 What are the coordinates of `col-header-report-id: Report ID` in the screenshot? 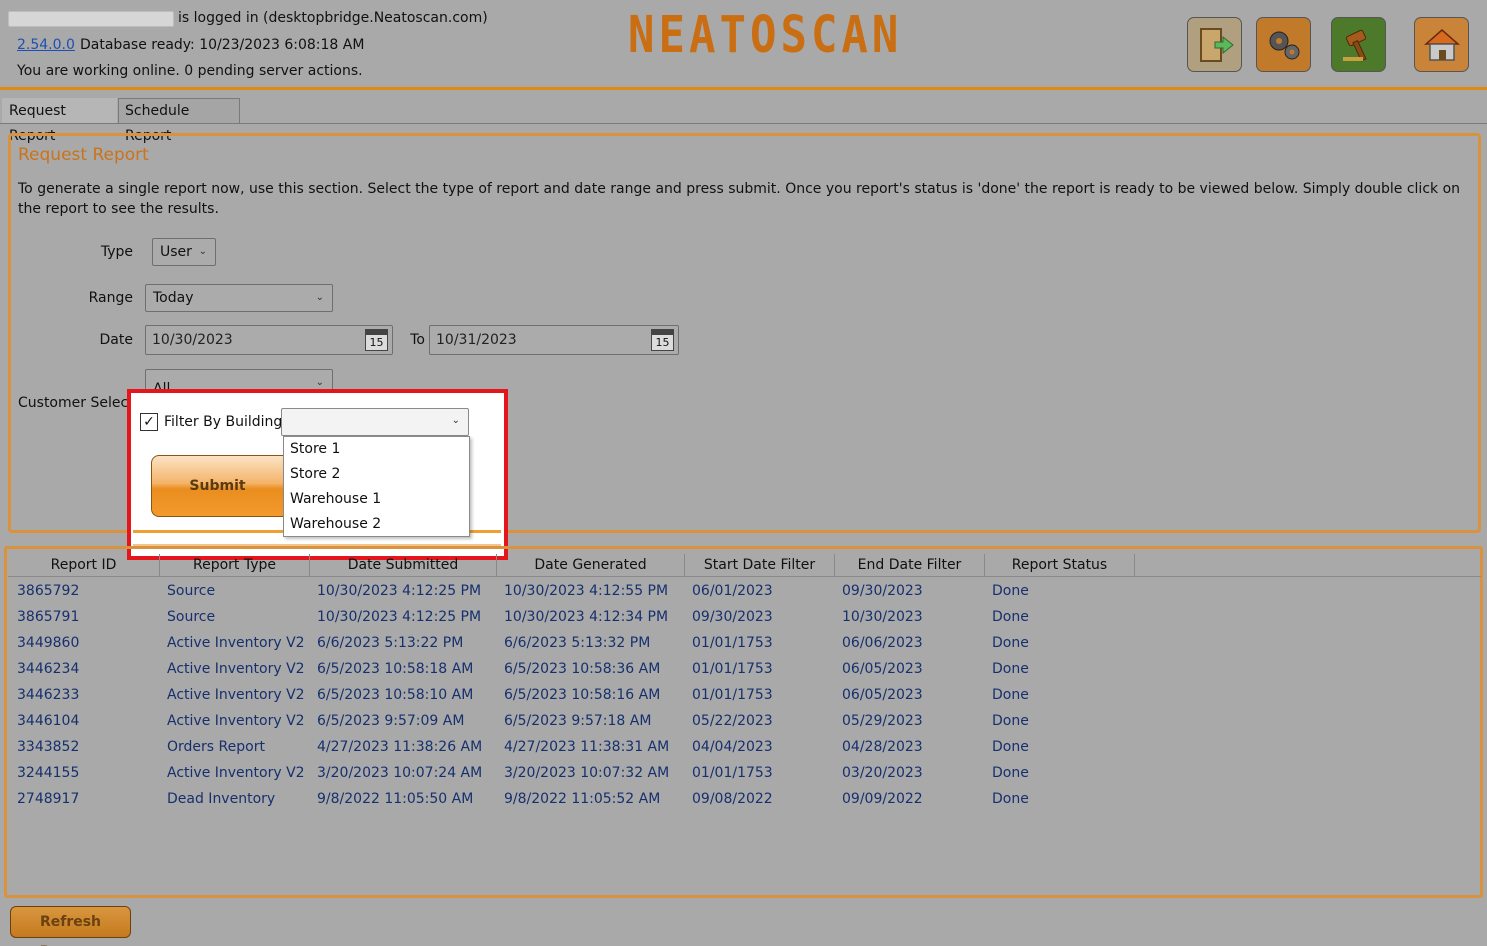 It's located at (84, 565).